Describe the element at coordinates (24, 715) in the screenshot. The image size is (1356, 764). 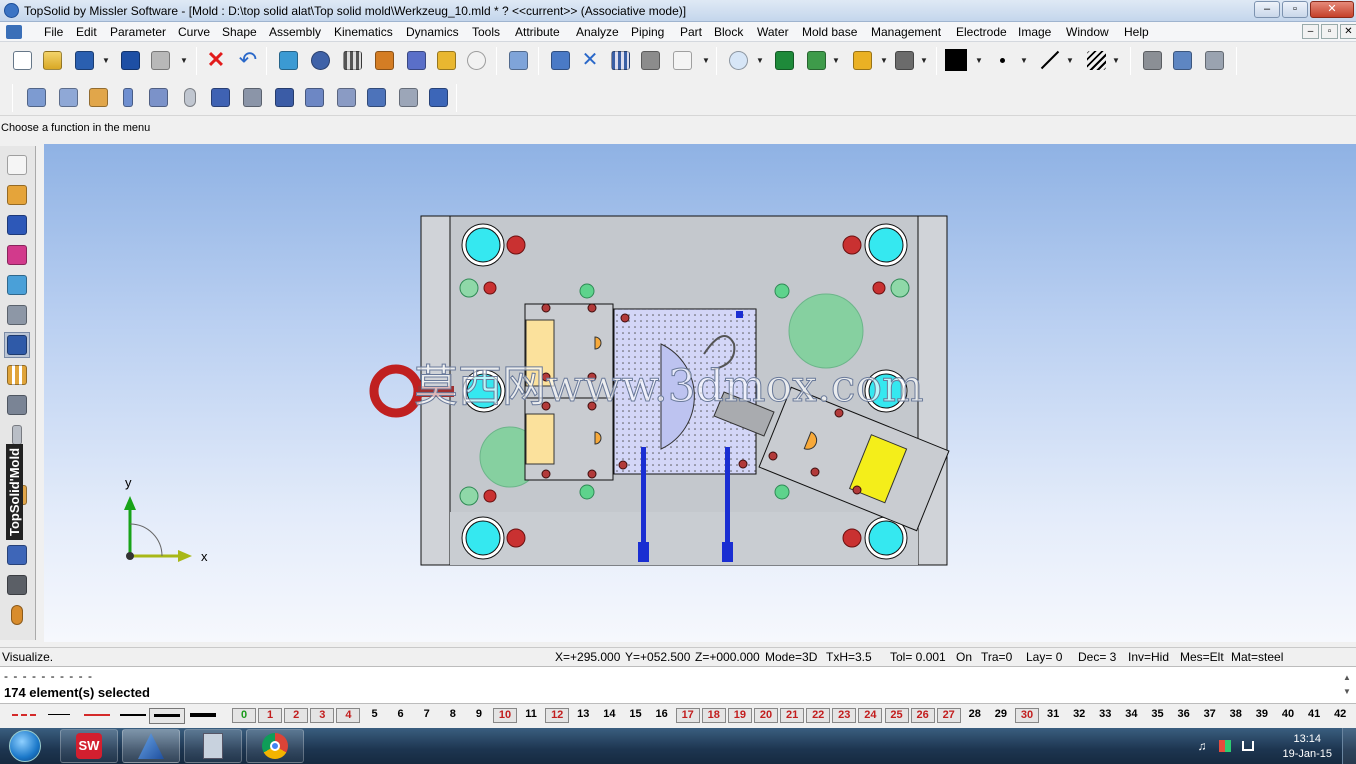
I see `line-type-dash-red` at that location.